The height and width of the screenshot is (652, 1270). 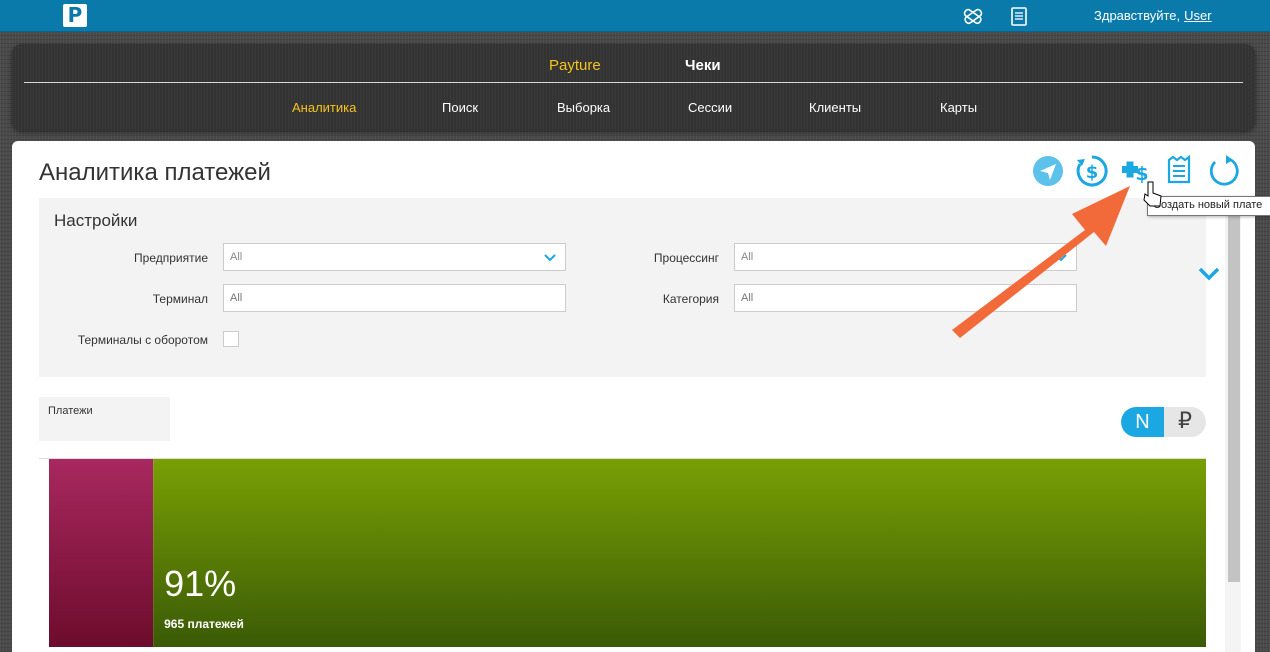 I want to click on annotation-arrow, so click(x=1057, y=259).